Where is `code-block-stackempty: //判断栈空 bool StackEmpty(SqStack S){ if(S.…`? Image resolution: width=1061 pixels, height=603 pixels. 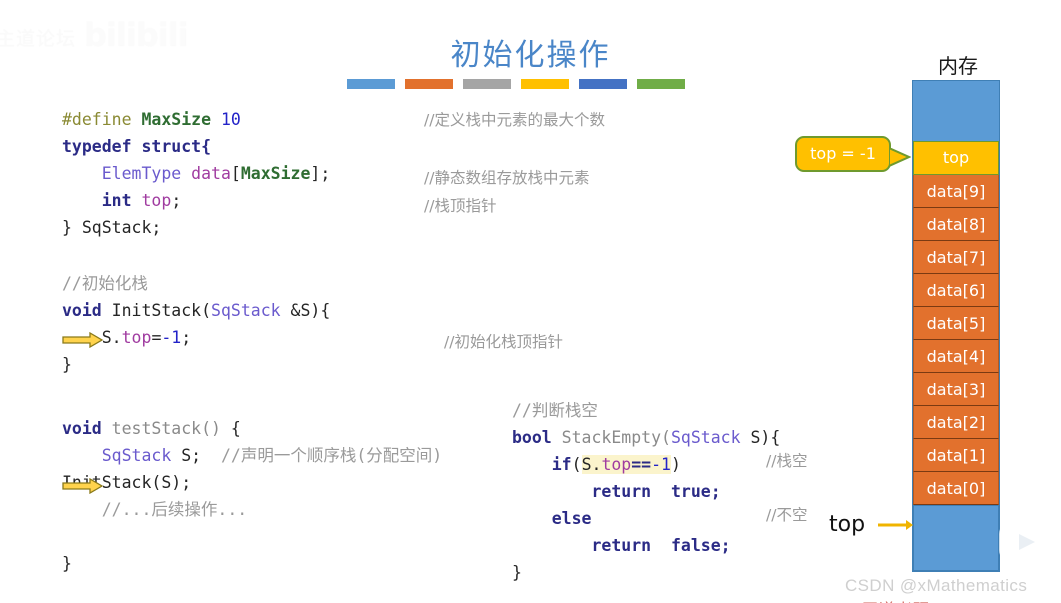 code-block-stackempty: //判断栈空 bool StackEmpty(SqStack S){ if(S.… is located at coordinates (646, 491).